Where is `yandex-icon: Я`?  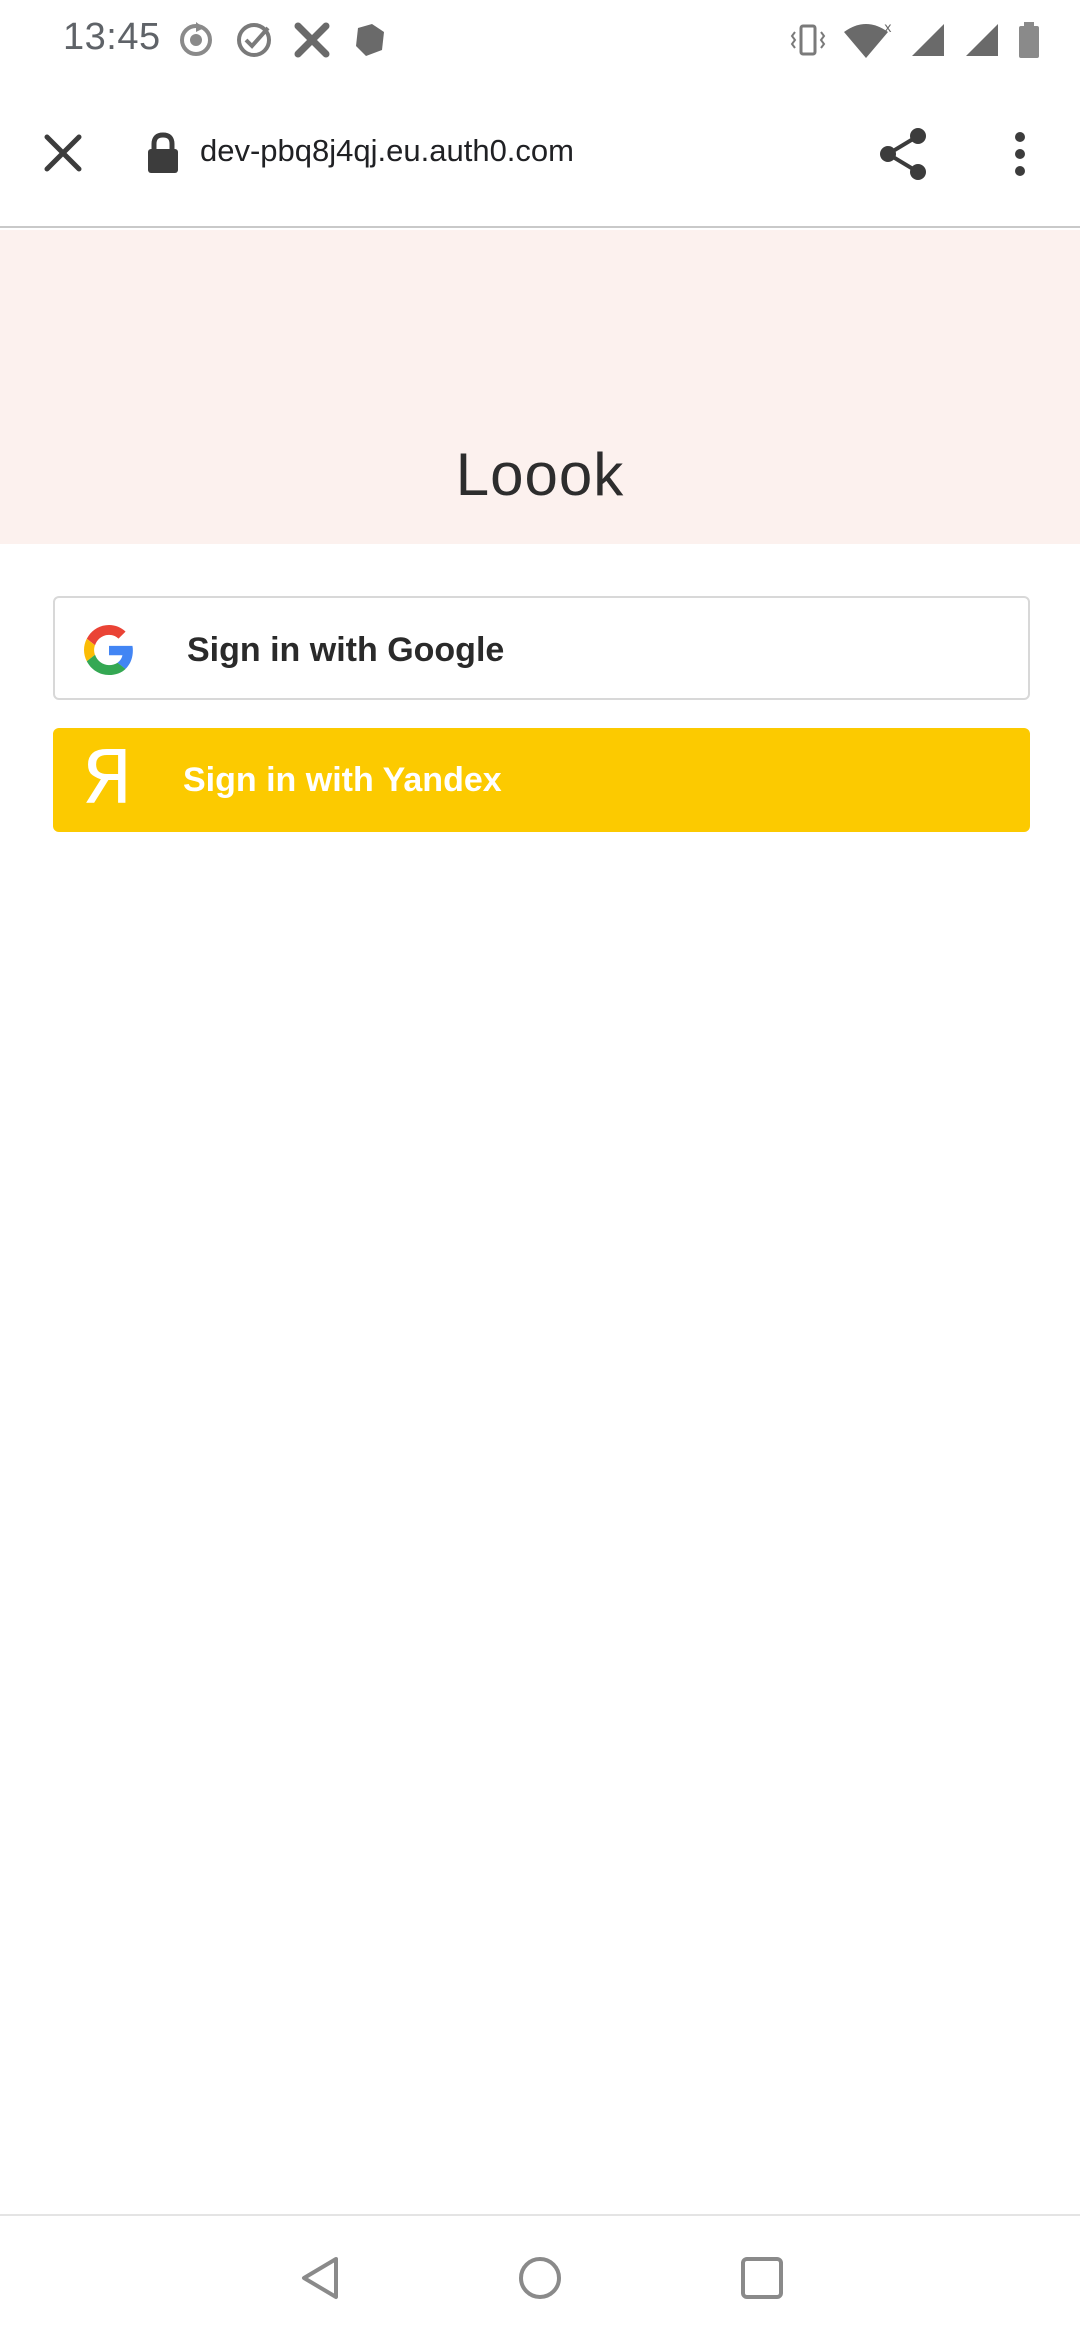 yandex-icon: Я is located at coordinates (107, 778).